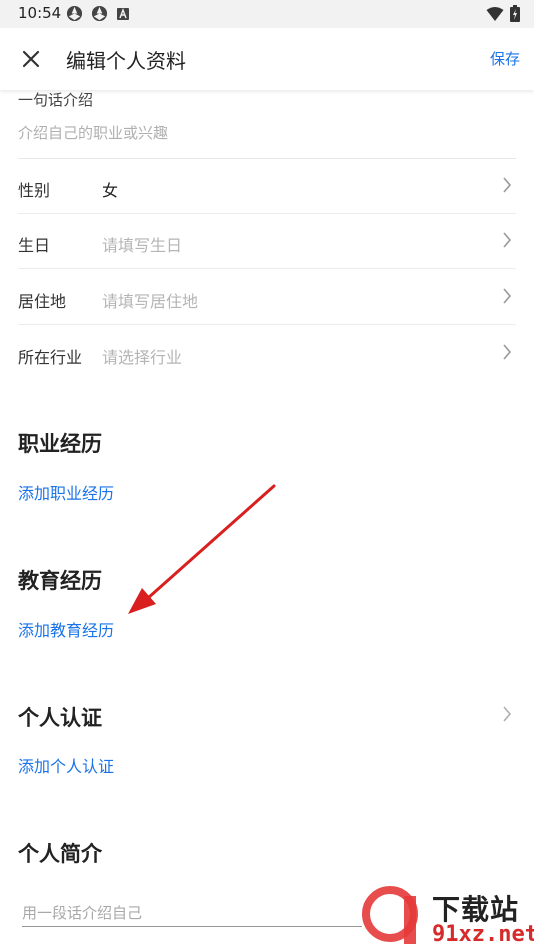 The width and height of the screenshot is (534, 950). I want to click on birthday-row: 生日 请填写生日, so click(267, 241).